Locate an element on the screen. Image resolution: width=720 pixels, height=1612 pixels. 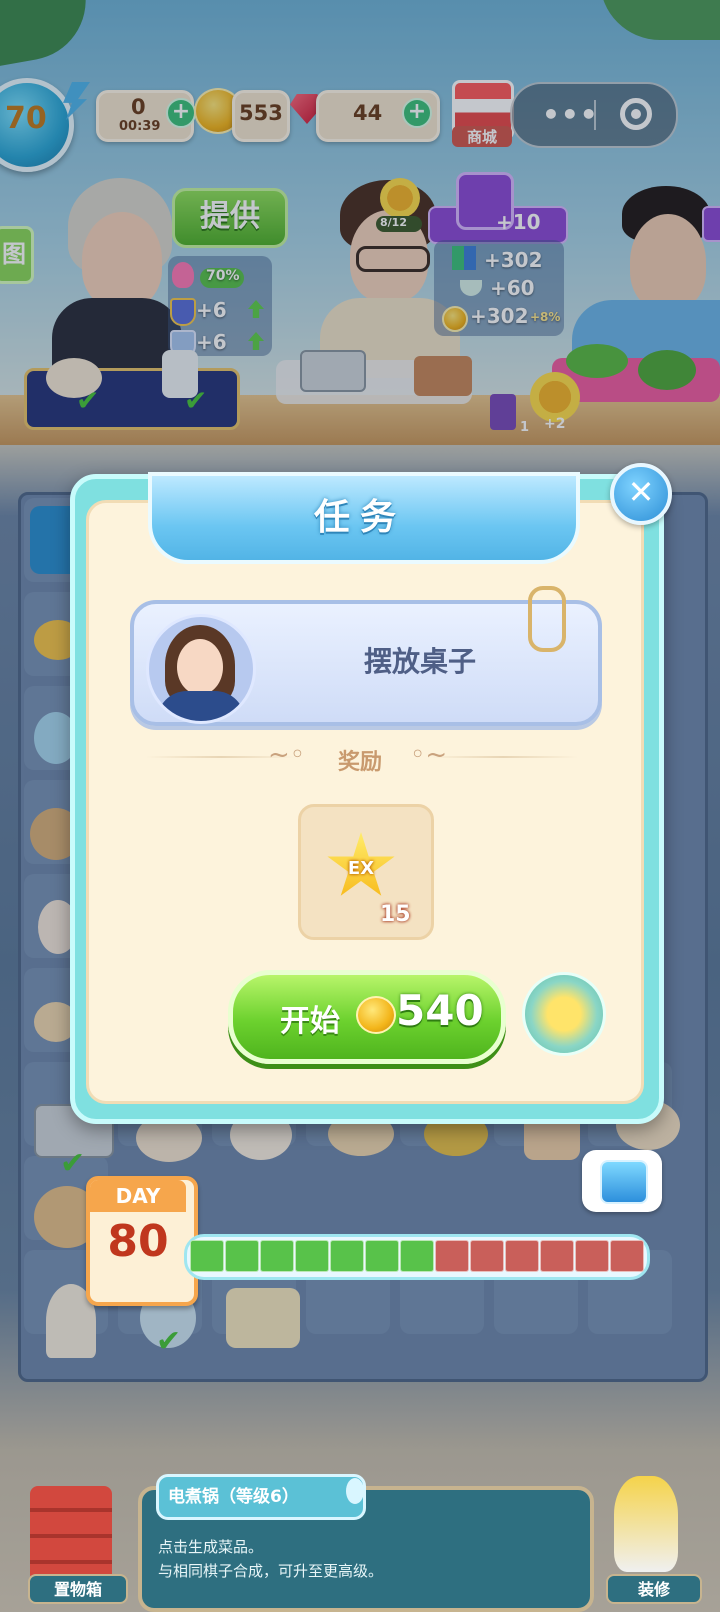
swirl-ornament-left-icon: ~◦ is located at coordinates (287, 755).